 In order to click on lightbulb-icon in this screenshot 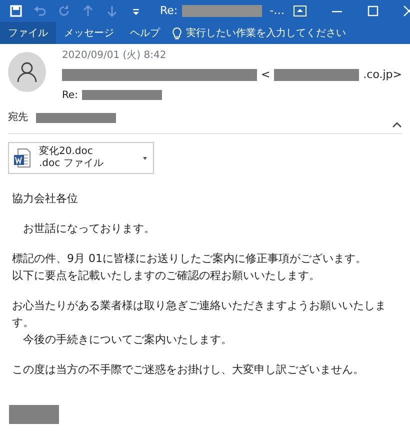, I will do `click(177, 33)`.